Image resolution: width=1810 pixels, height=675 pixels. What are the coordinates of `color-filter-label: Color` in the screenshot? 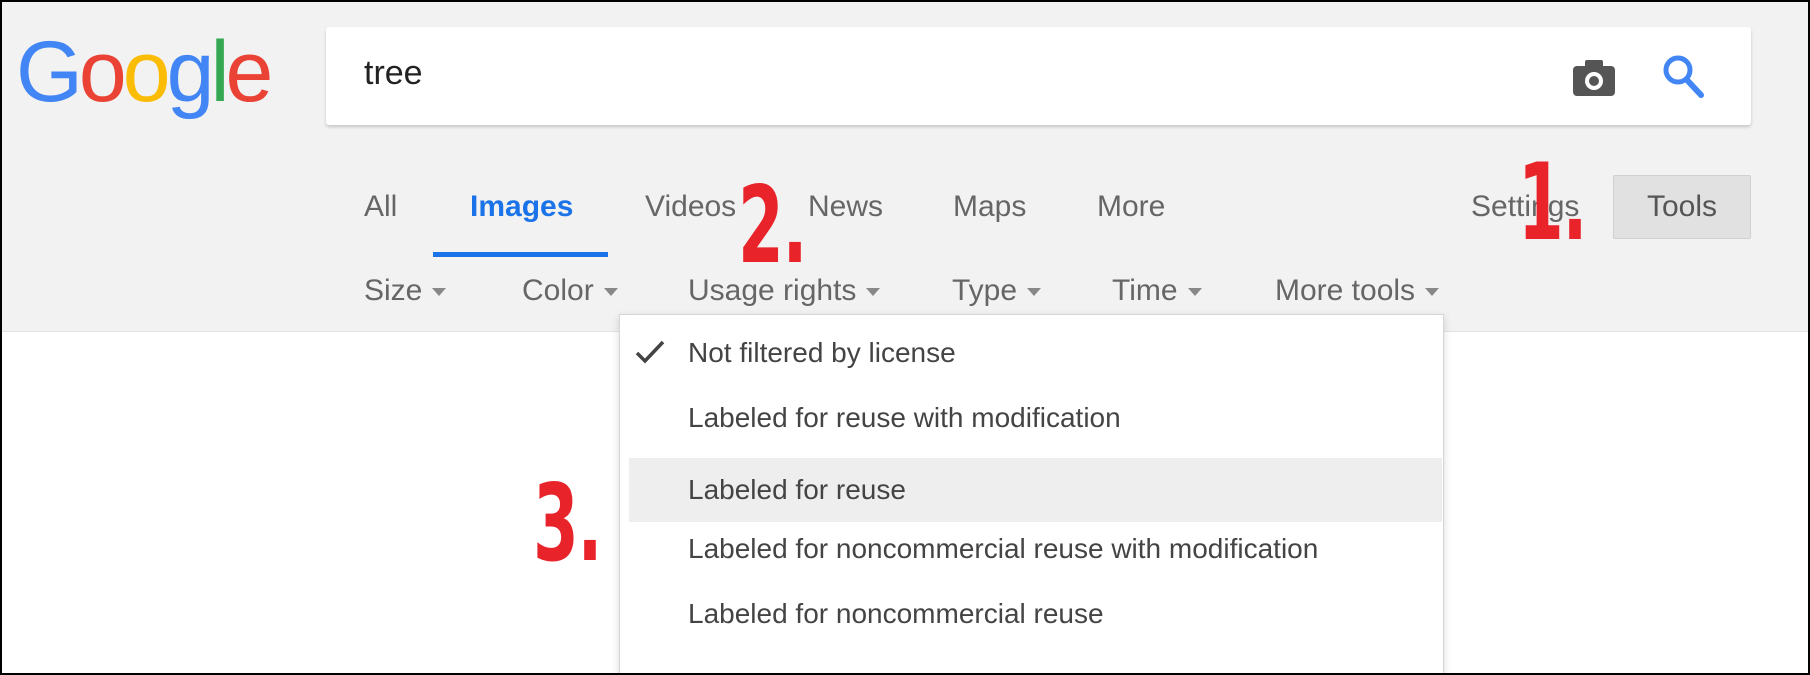 It's located at (558, 290).